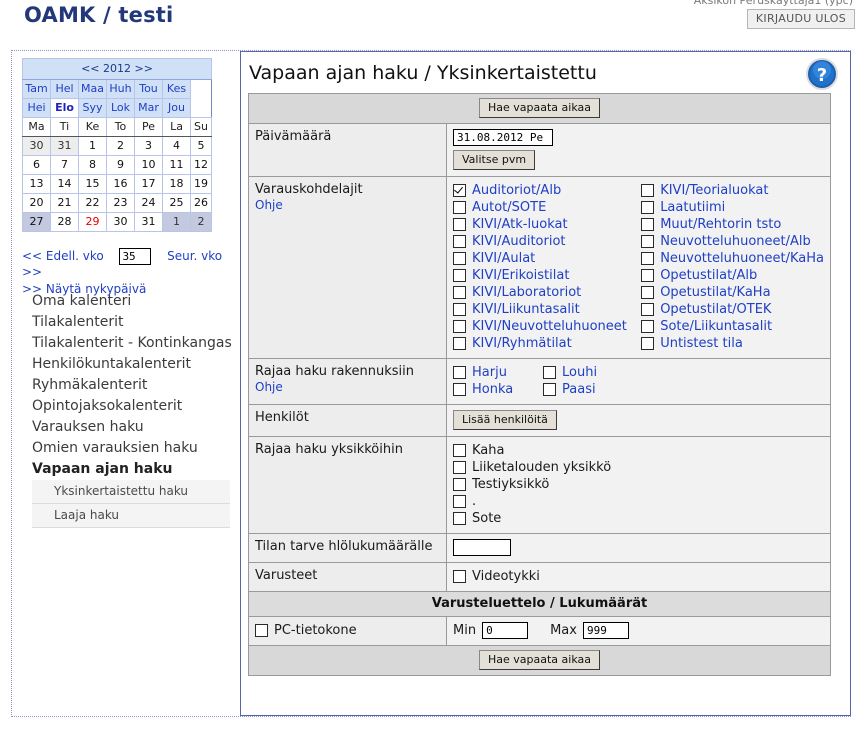  I want to click on calendar-month-syy: Syy, so click(92, 108).